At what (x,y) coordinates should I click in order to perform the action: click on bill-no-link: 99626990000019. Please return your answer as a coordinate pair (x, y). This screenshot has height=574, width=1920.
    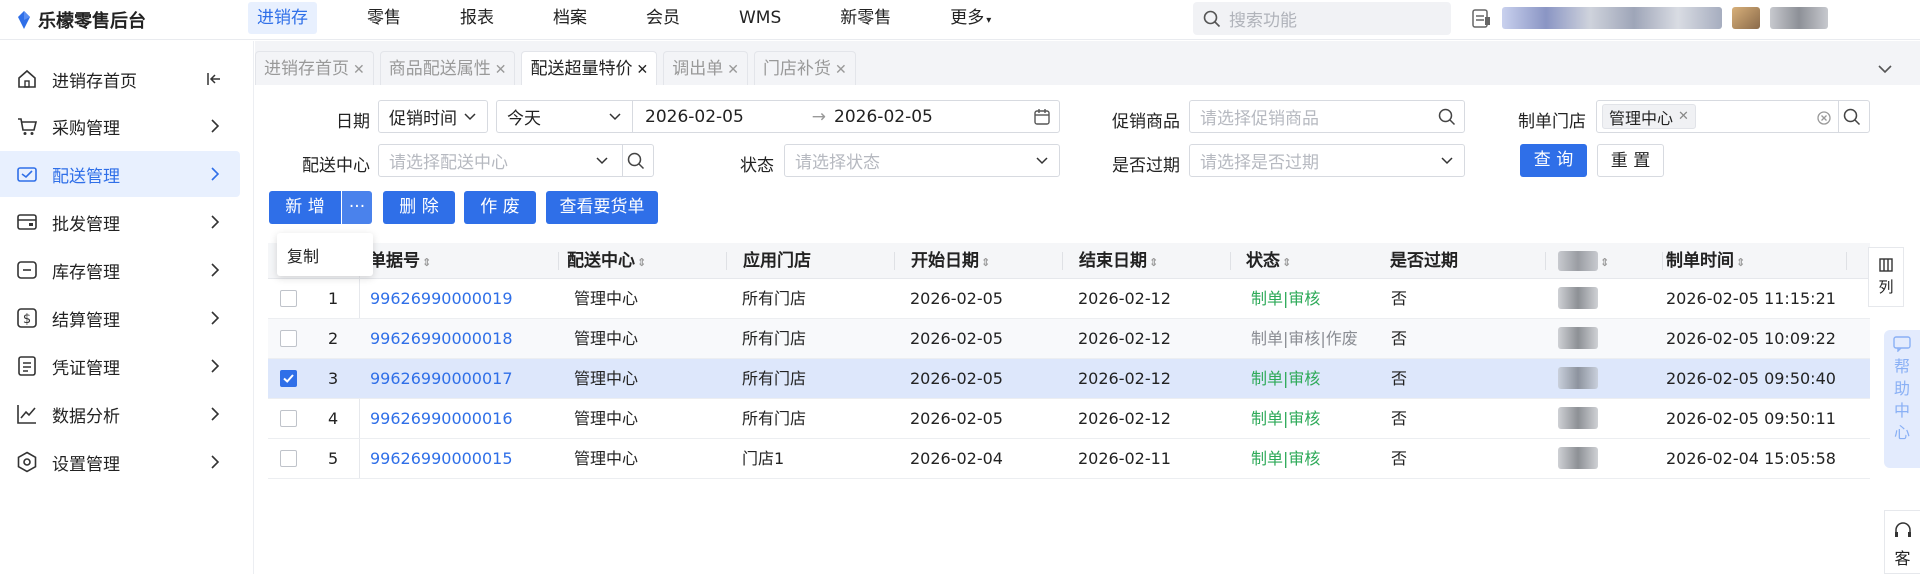
    Looking at the image, I should click on (441, 298).